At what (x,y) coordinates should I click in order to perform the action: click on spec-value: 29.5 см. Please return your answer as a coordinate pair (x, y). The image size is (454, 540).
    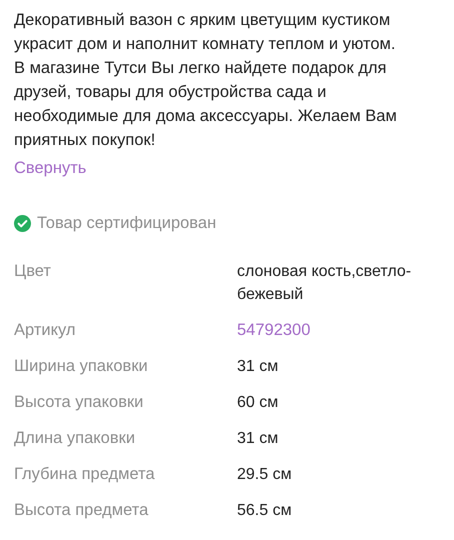
    Looking at the image, I should click on (265, 474).